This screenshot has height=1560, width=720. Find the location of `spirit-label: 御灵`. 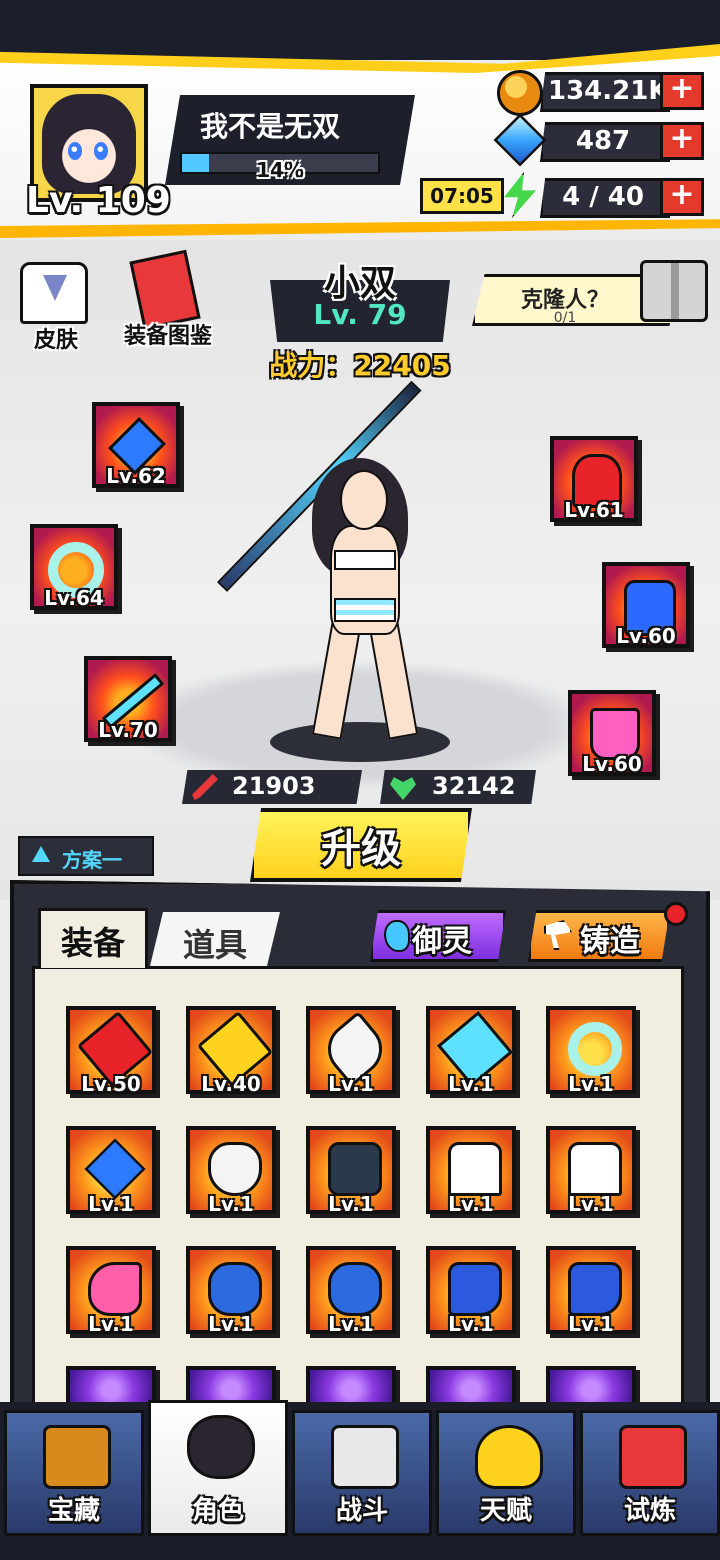

spirit-label: 御灵 is located at coordinates (442, 941).